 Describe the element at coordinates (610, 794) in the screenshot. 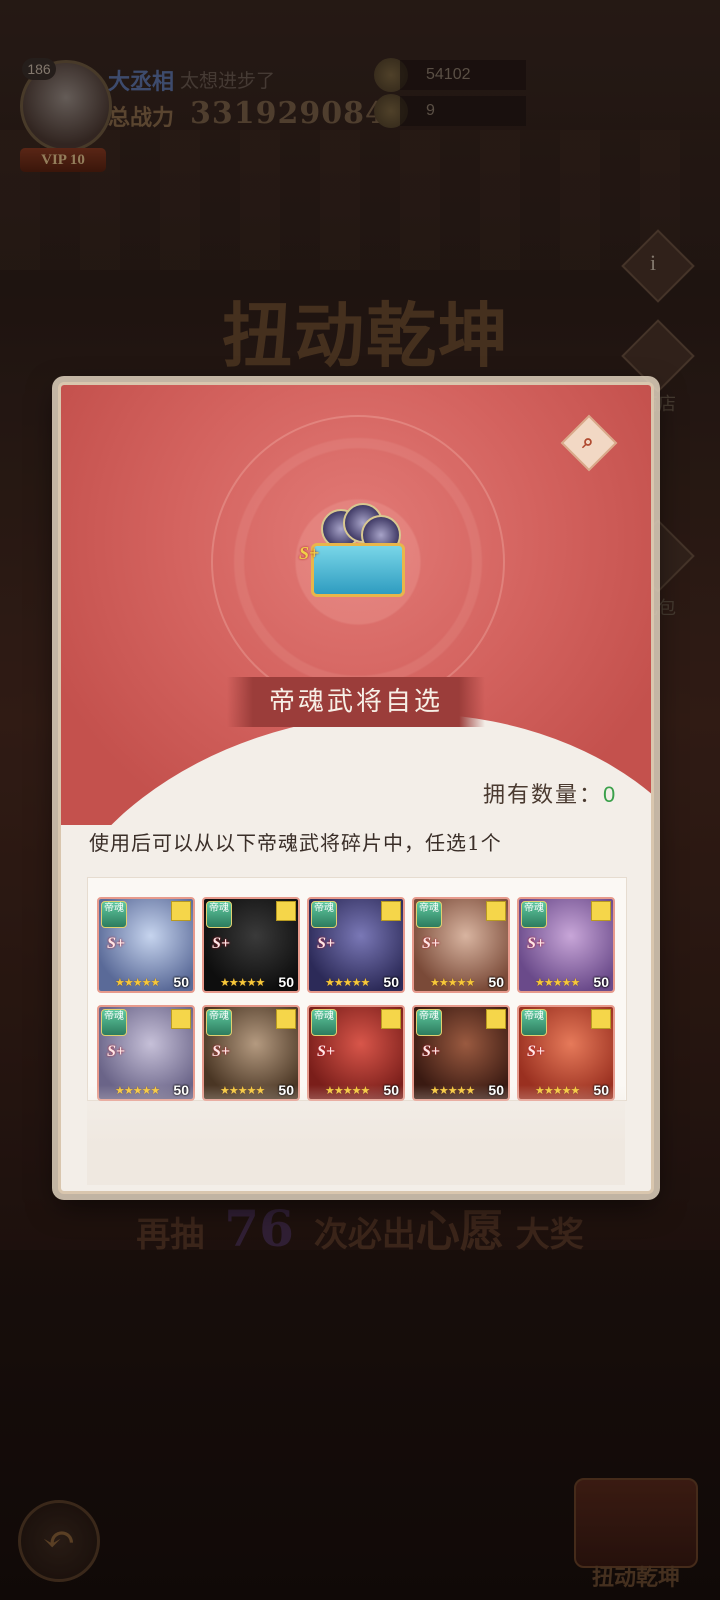

I see `owned-value: 0` at that location.